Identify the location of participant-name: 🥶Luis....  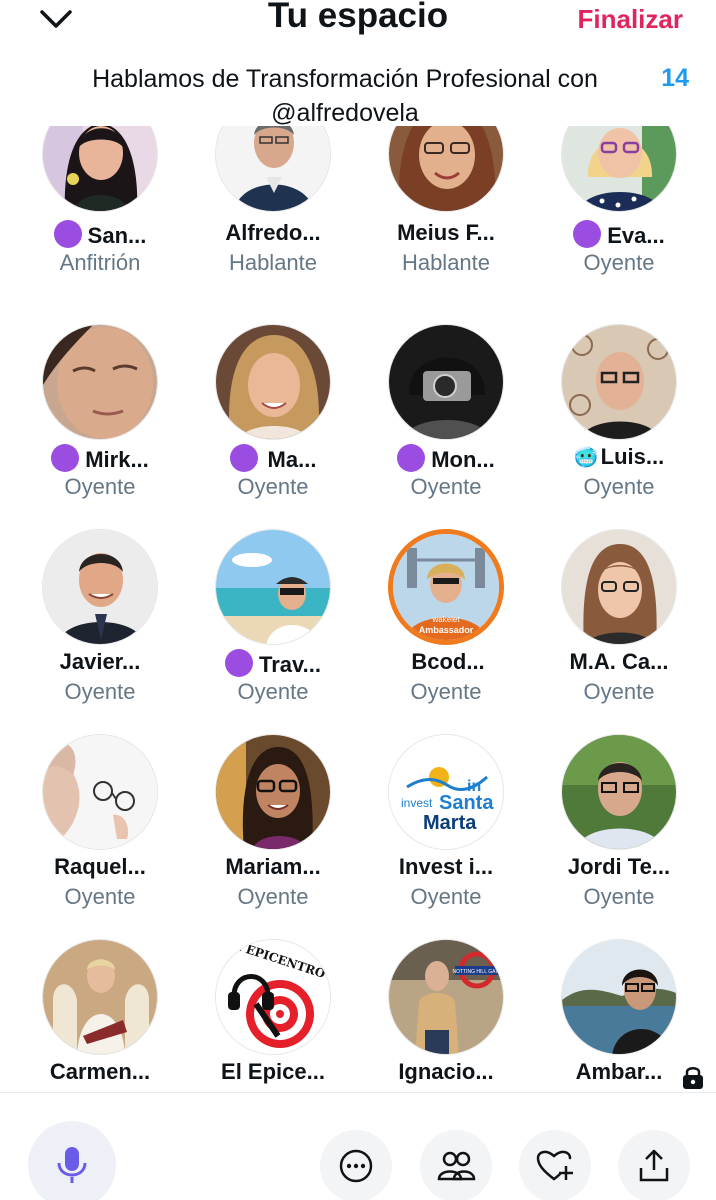
(619, 456).